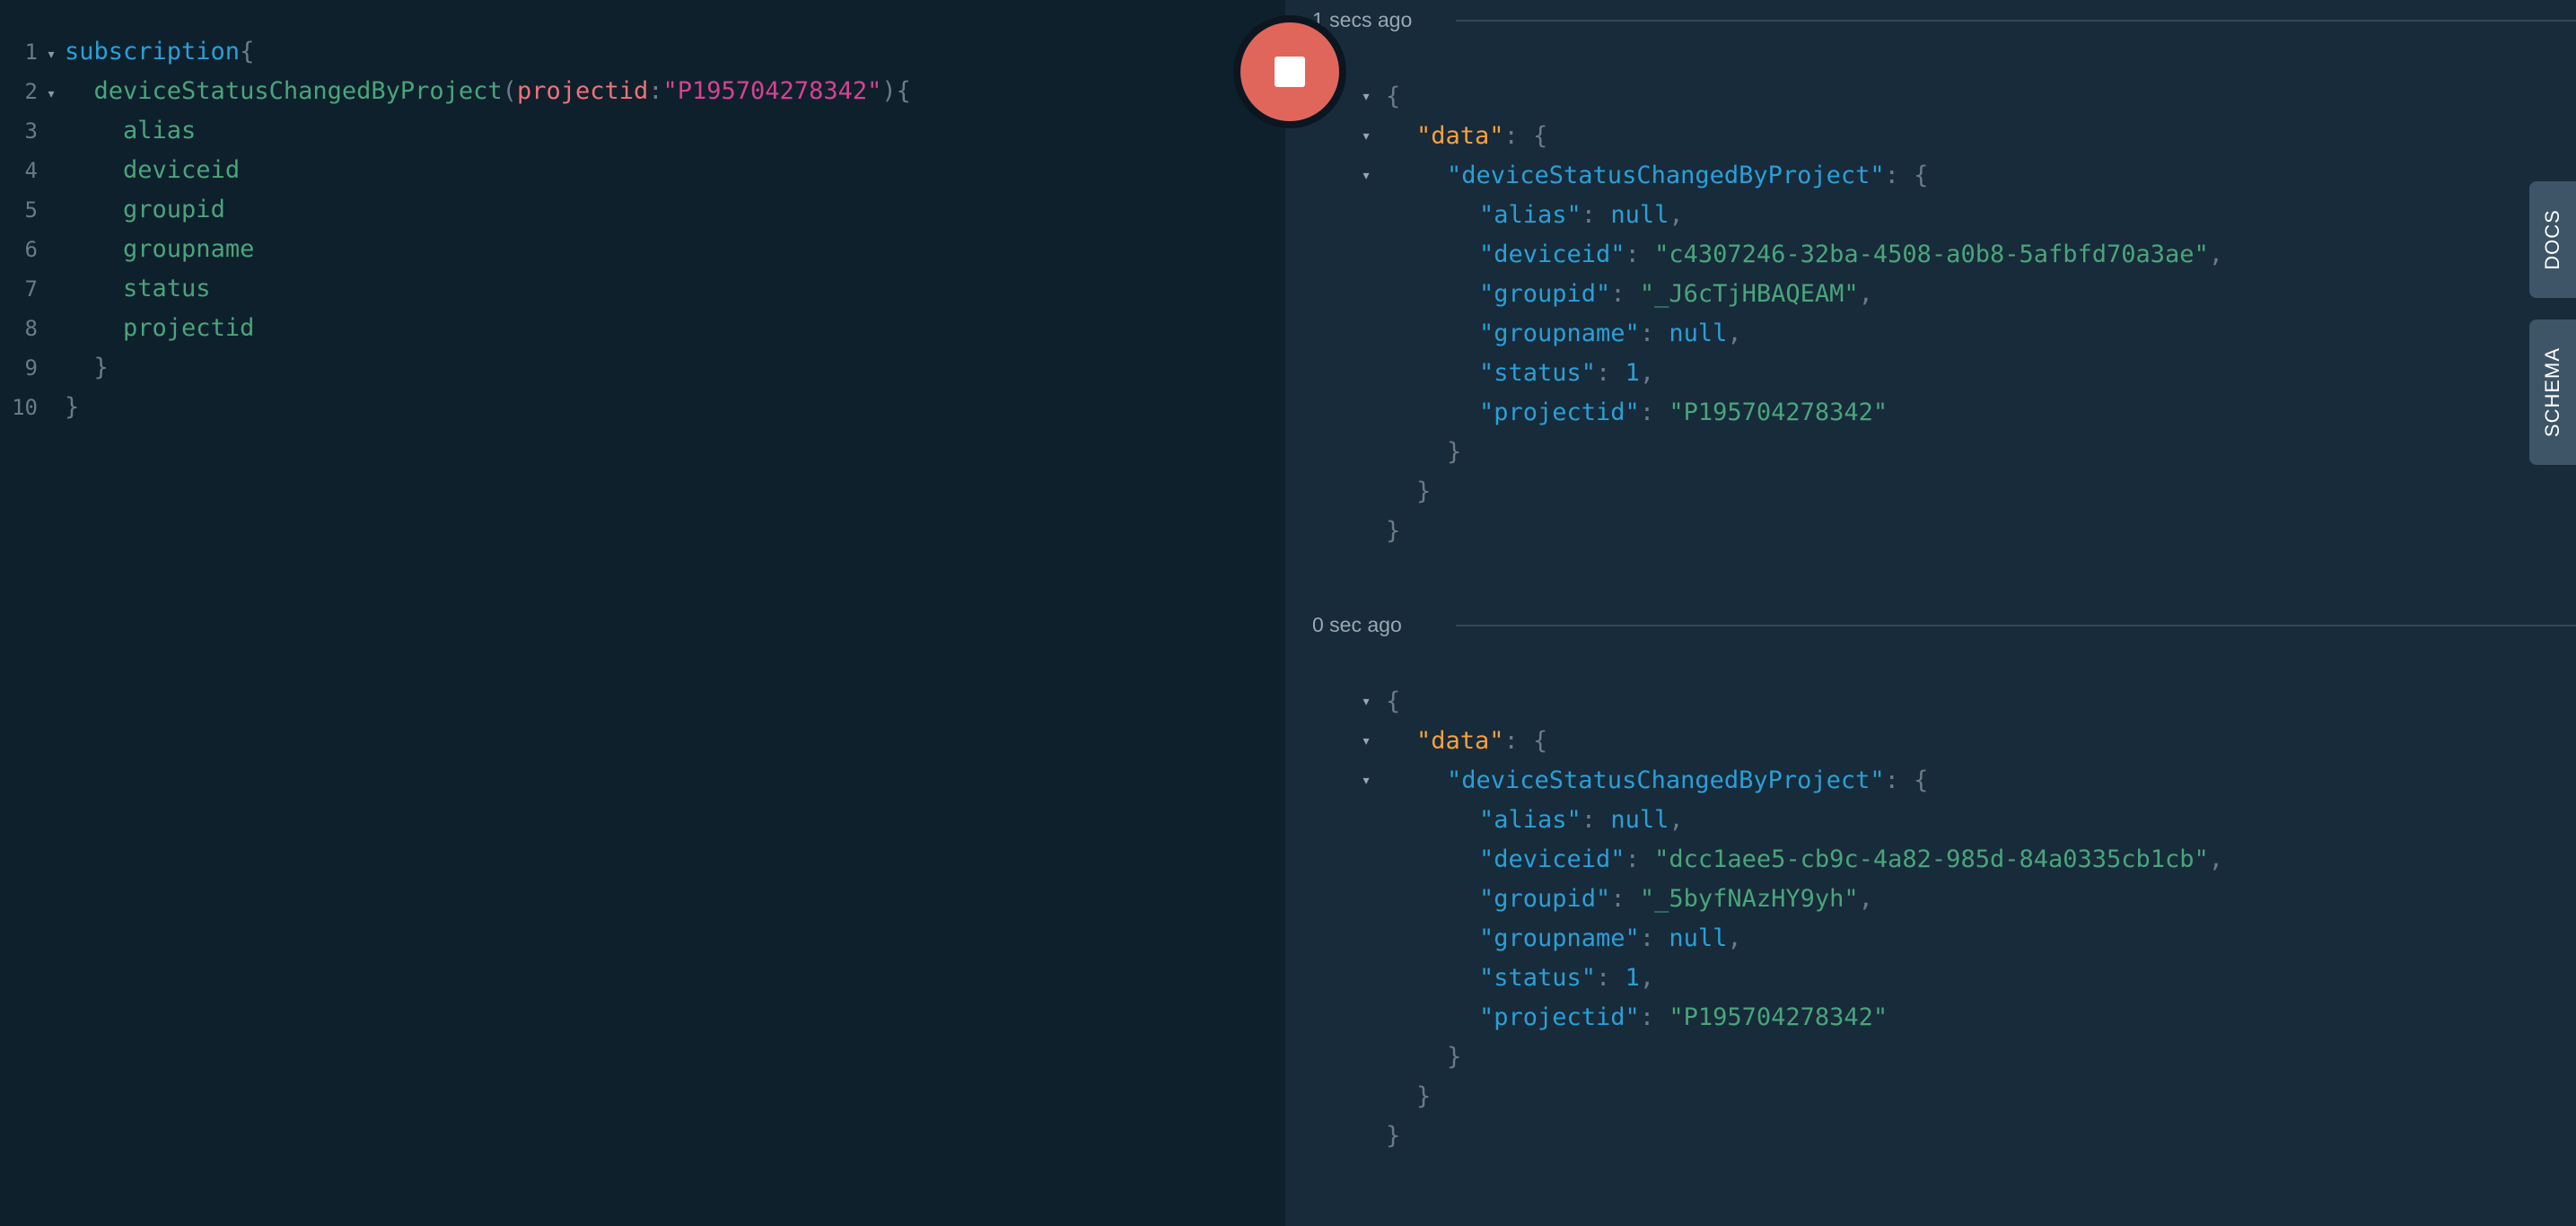 This screenshot has width=2576, height=1226. I want to click on selection-field: status, so click(167, 289).